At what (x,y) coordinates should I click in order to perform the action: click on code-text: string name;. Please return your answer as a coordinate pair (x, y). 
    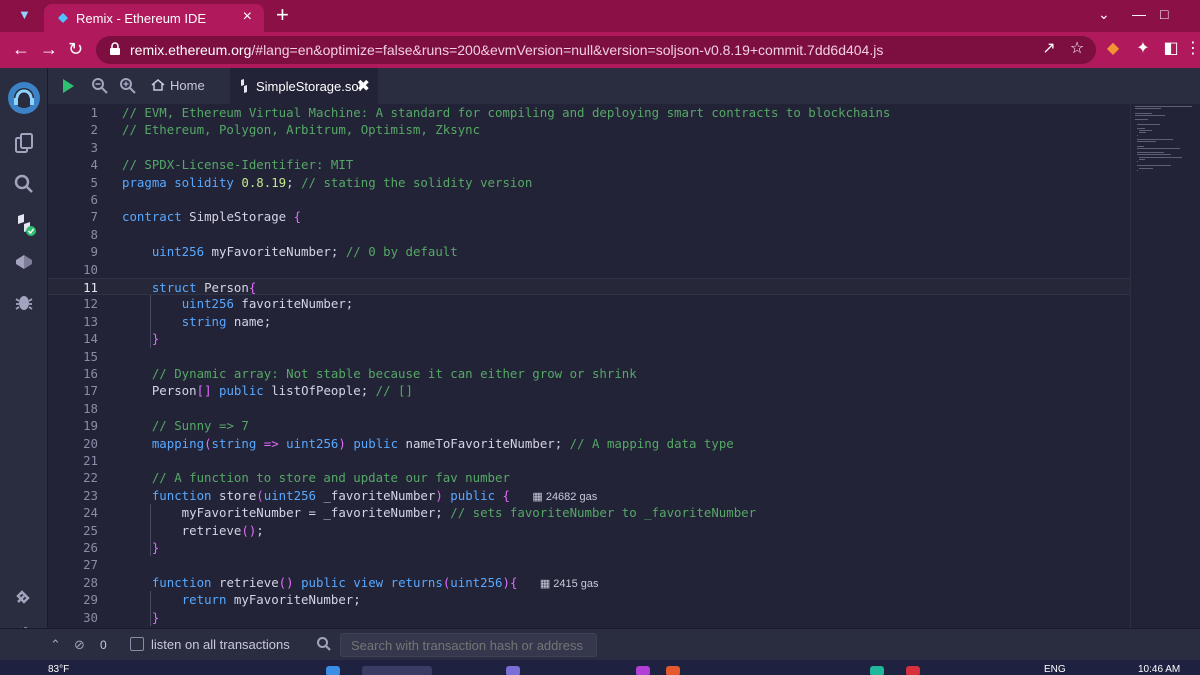
    Looking at the image, I should click on (226, 321).